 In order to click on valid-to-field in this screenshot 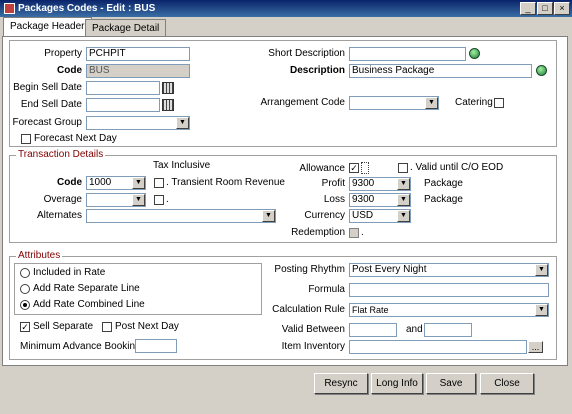, I will do `click(448, 330)`.